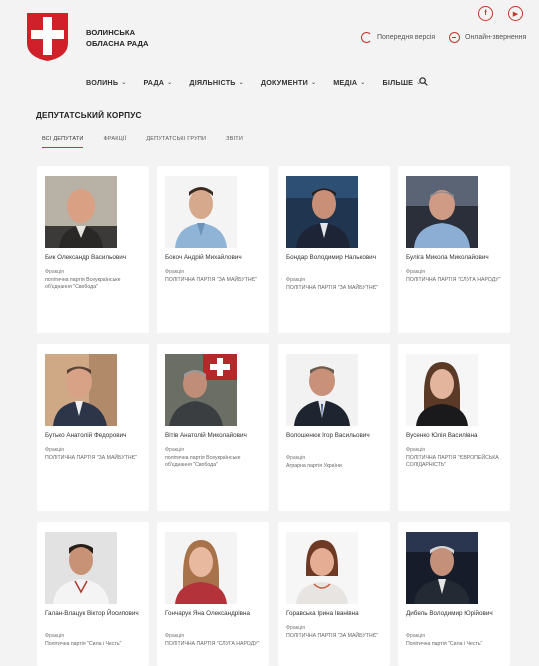 The width and height of the screenshot is (539, 666). Describe the element at coordinates (47, 37) in the screenshot. I see `coat-of-arms-logo` at that location.